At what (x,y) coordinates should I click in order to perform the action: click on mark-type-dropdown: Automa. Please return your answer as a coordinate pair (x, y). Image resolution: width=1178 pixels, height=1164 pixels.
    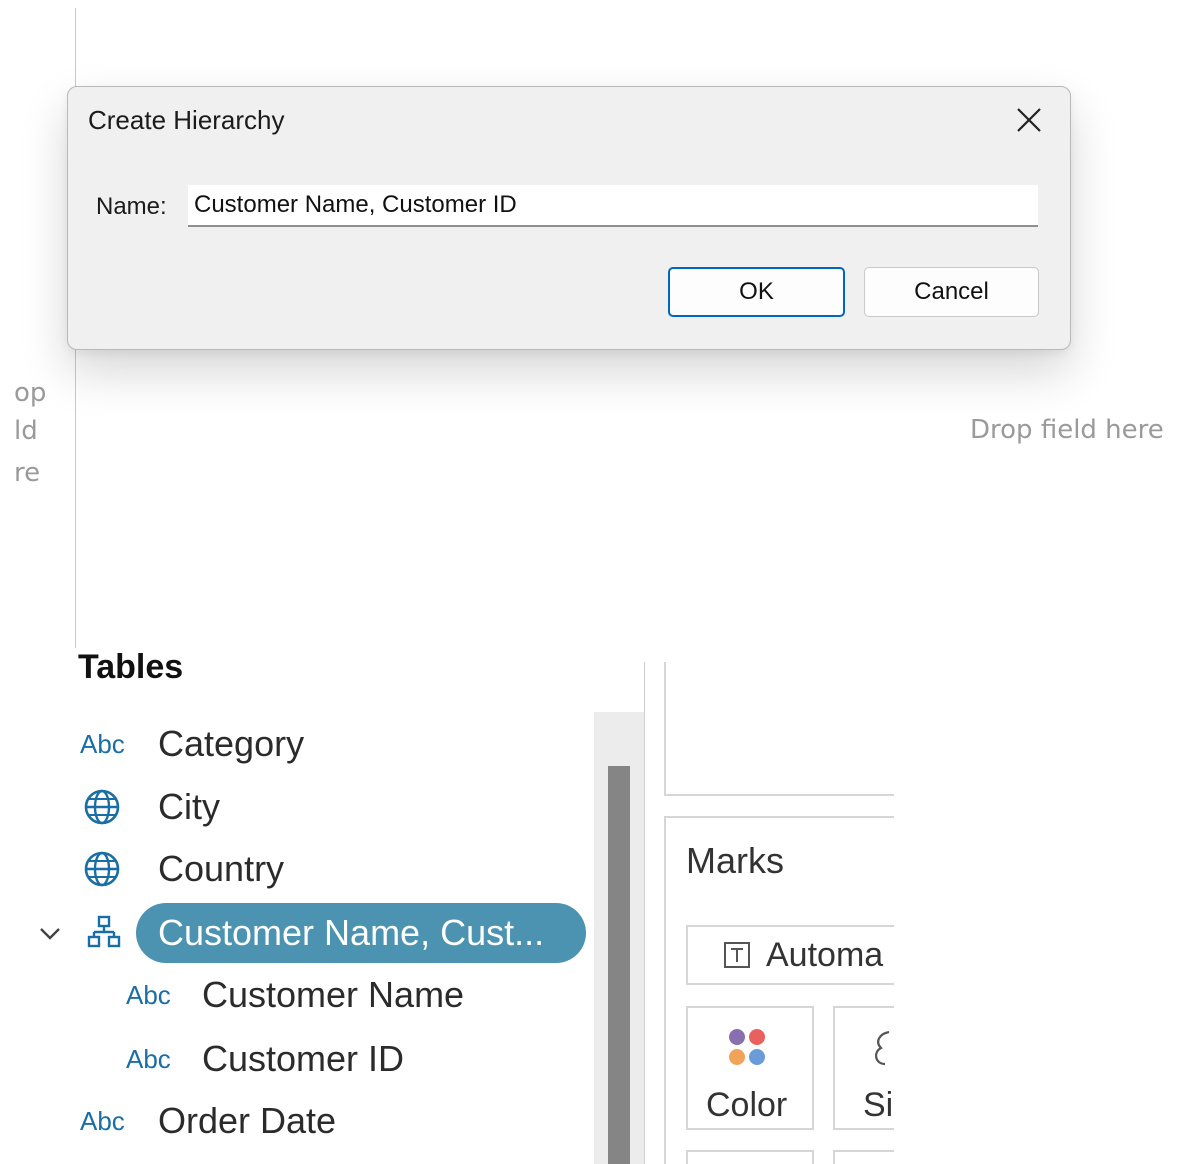
    Looking at the image, I should click on (790, 955).